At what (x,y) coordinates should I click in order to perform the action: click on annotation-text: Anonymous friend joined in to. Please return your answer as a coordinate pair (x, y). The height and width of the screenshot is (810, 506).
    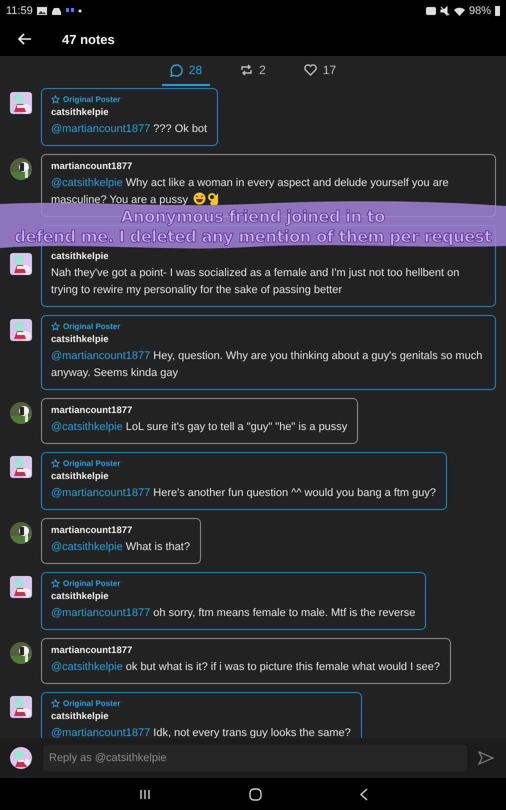
    Looking at the image, I should click on (253, 217).